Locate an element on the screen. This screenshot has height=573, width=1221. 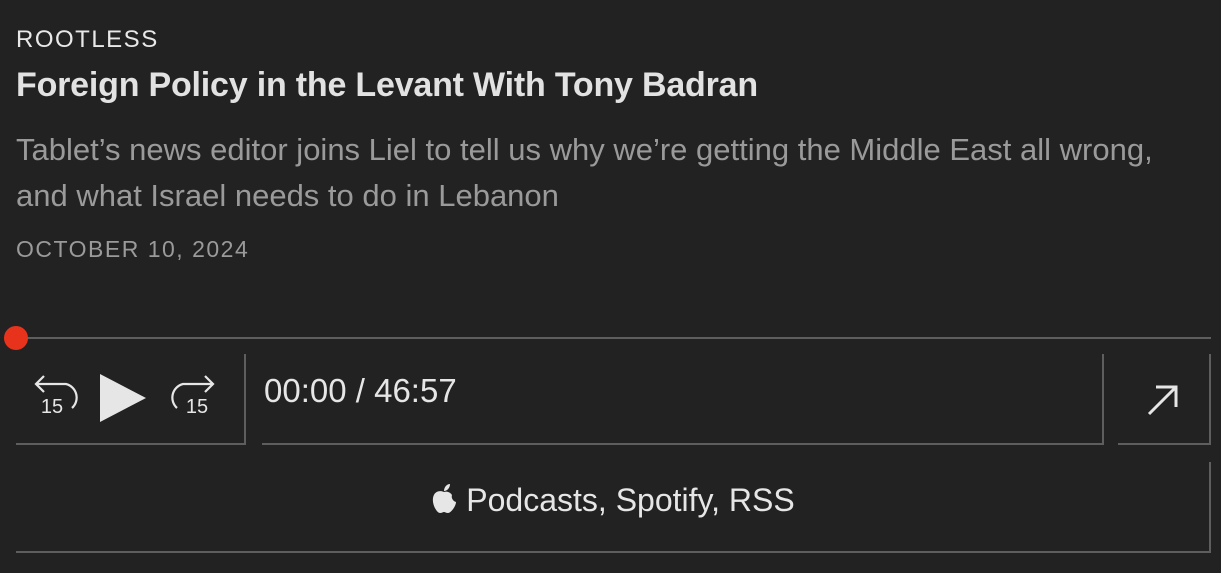
open-external-button is located at coordinates (1164, 399).